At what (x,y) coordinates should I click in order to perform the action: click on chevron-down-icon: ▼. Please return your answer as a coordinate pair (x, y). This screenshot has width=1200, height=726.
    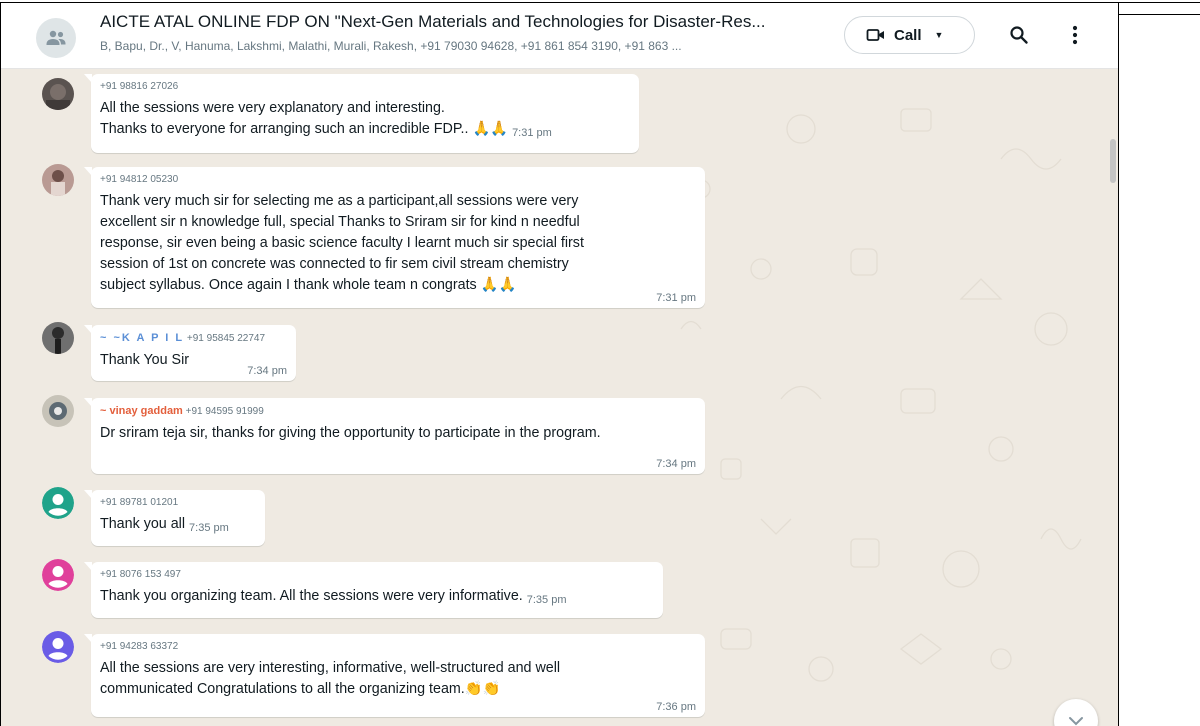
    Looking at the image, I should click on (939, 35).